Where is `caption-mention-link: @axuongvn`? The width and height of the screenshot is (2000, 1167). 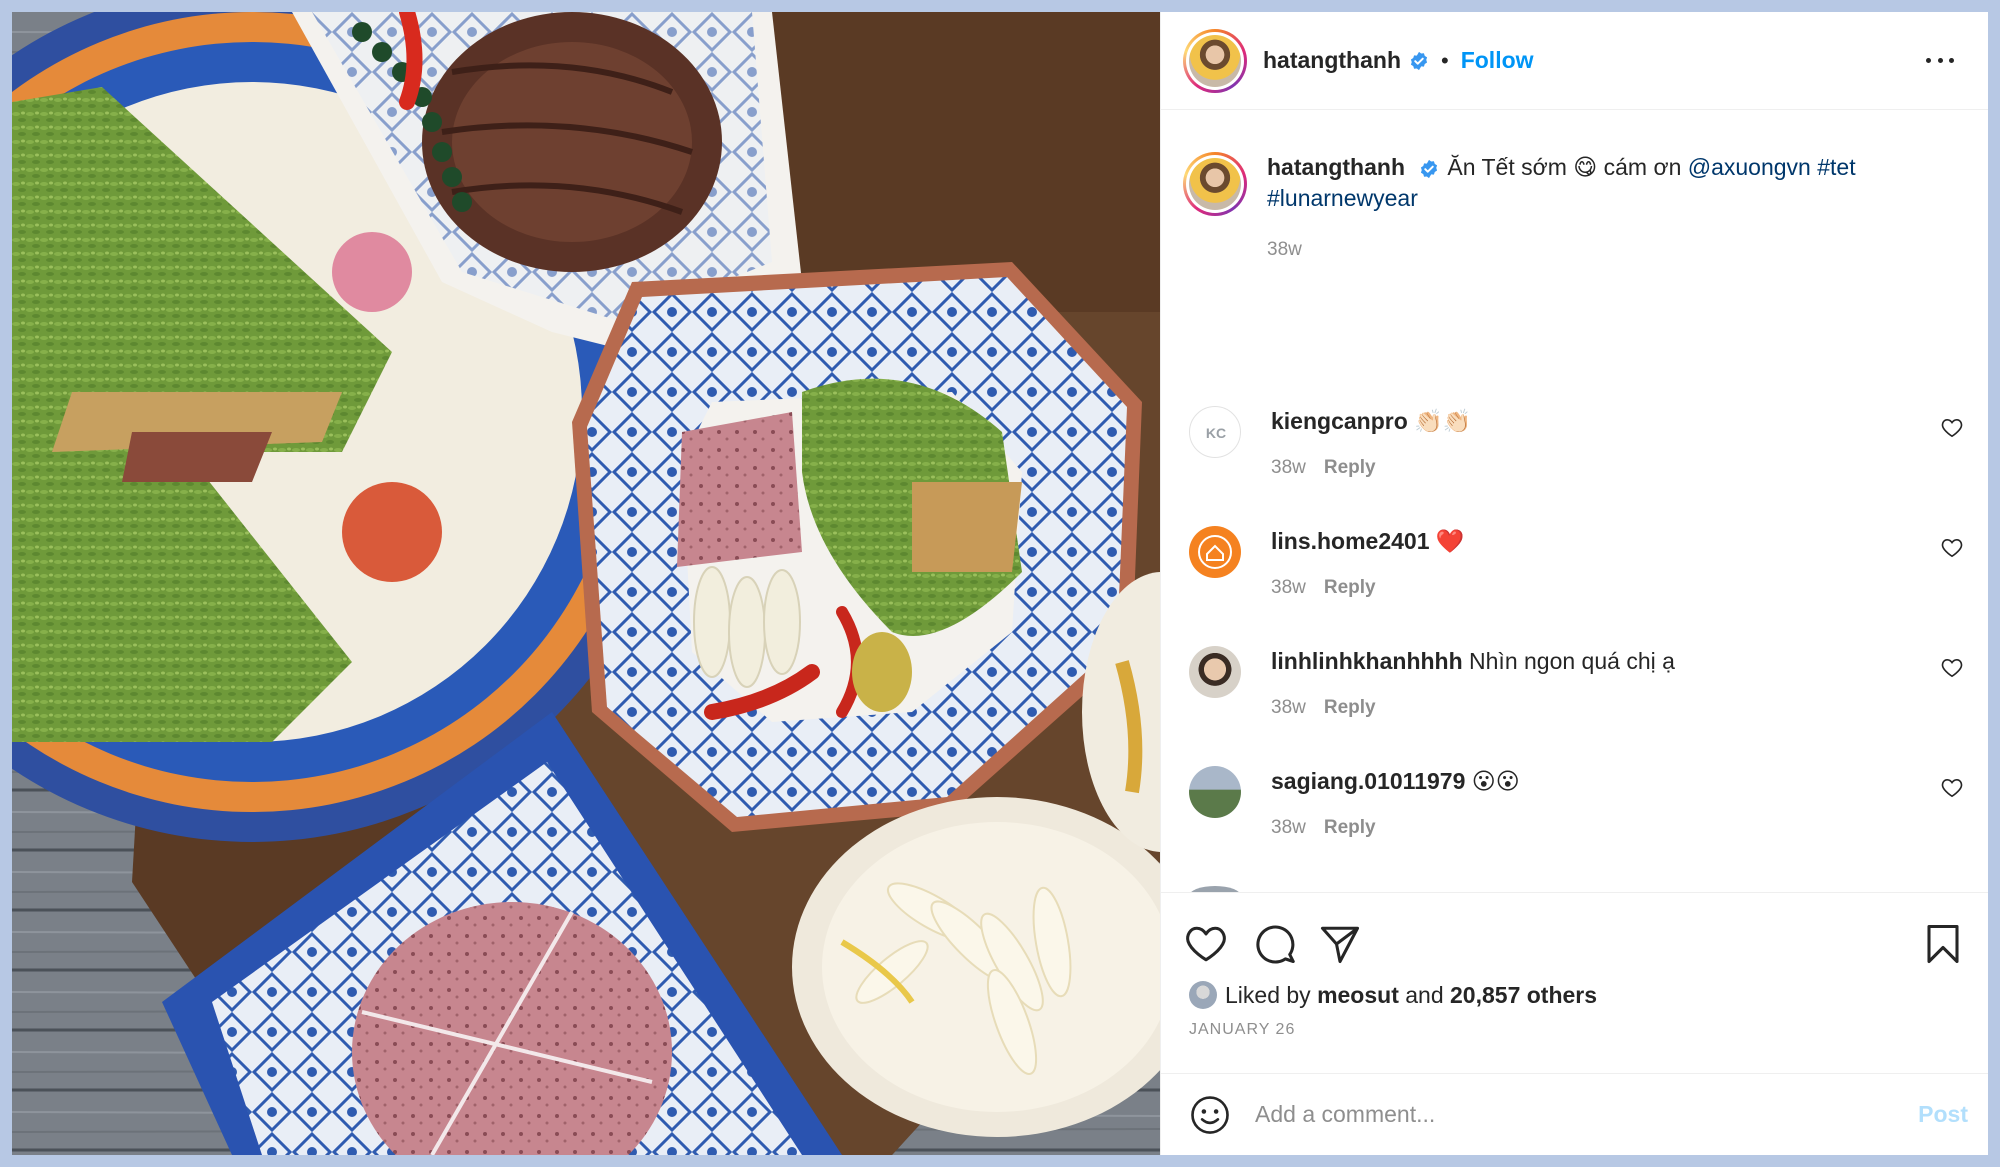 caption-mention-link: @axuongvn is located at coordinates (1749, 167).